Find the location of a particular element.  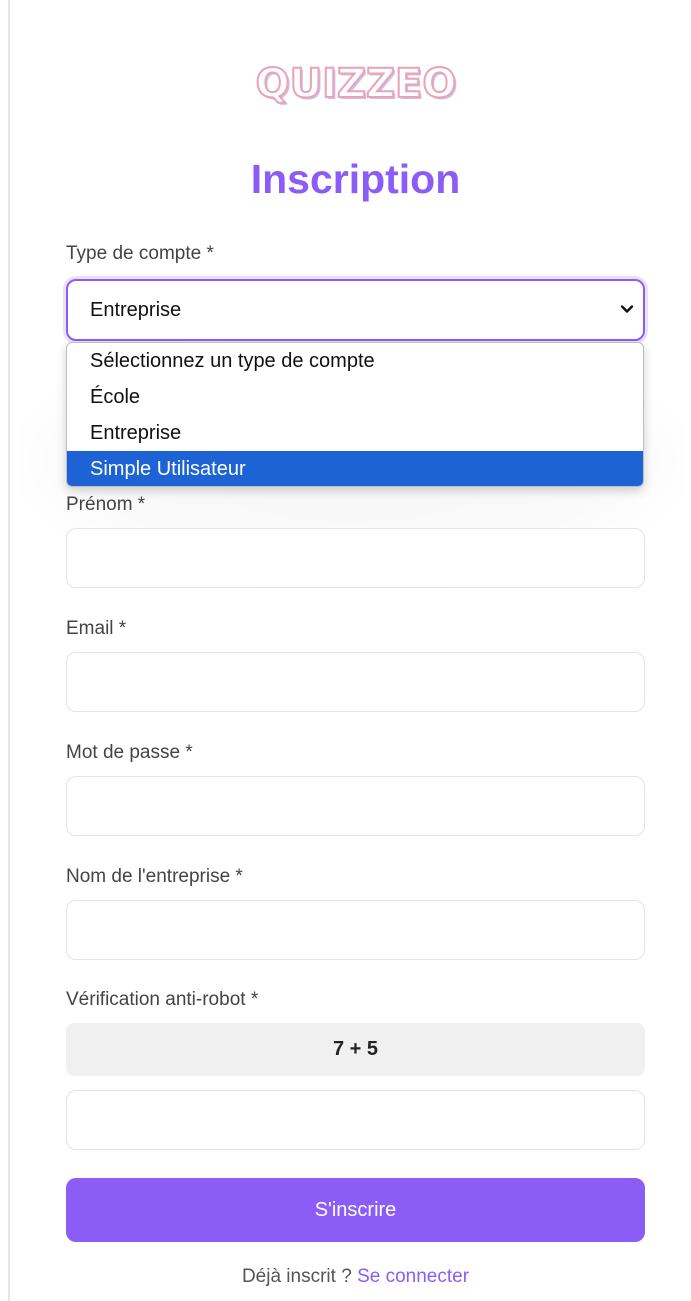

dropdown-option: École is located at coordinates (355, 397).